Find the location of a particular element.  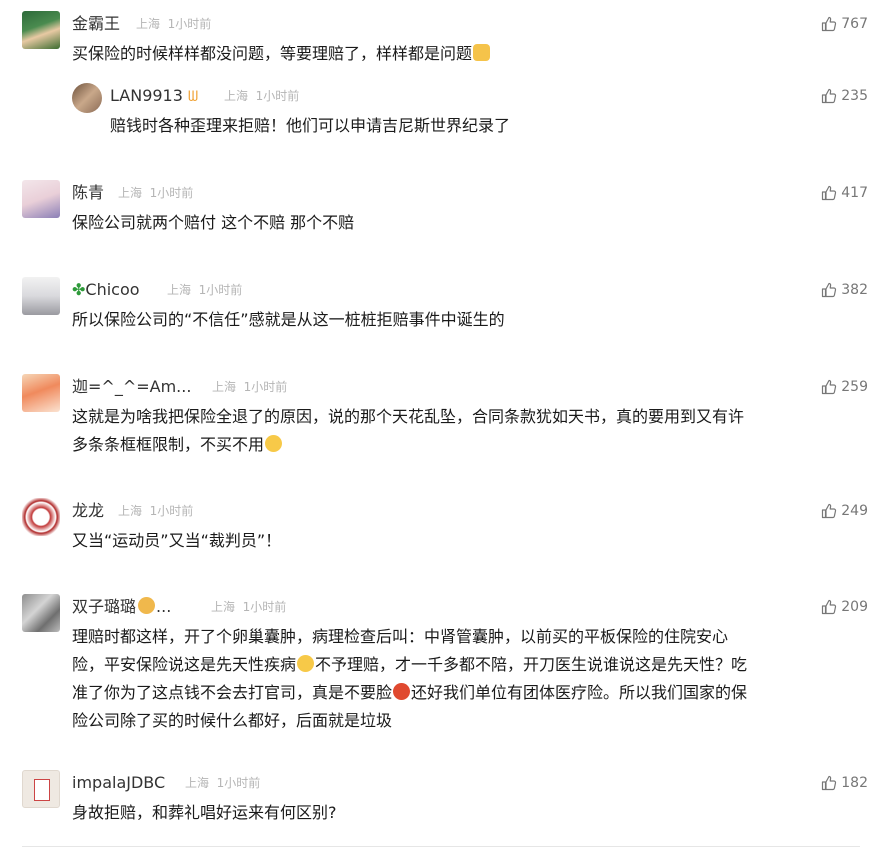

like-count: 235 is located at coordinates (854, 96).